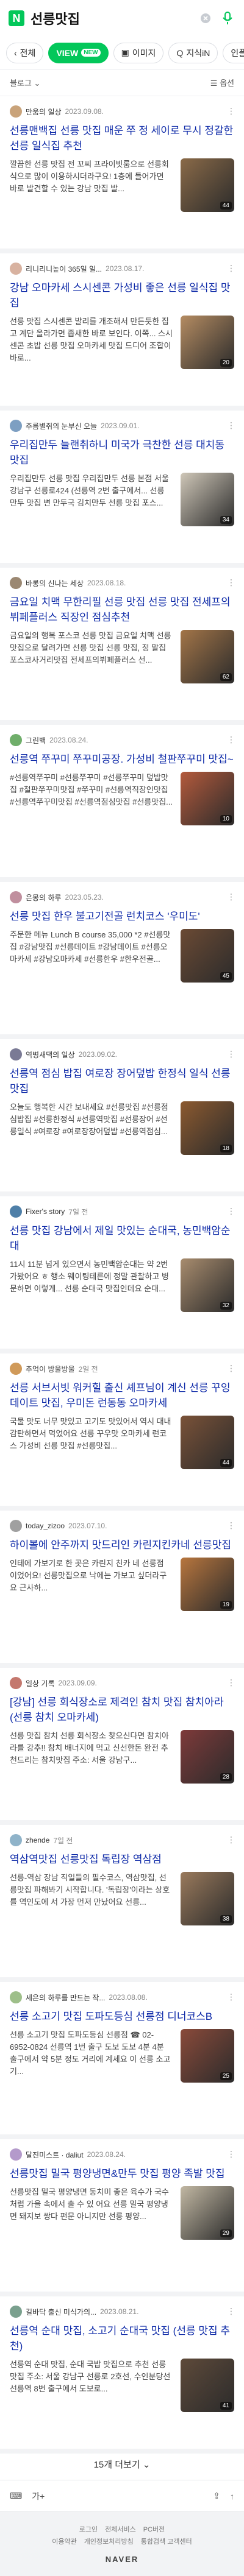 This screenshot has width=244, height=2576. What do you see at coordinates (88, 2529) in the screenshot?
I see `footer-link-login: 로그인` at bounding box center [88, 2529].